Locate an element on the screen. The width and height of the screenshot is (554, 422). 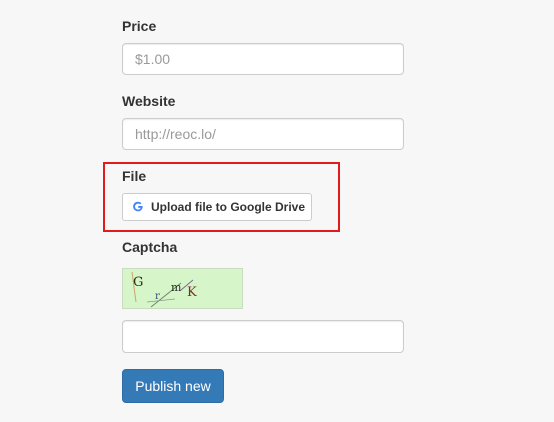
upload-google-drive-button: Upload file to Google Drive is located at coordinates (217, 207).